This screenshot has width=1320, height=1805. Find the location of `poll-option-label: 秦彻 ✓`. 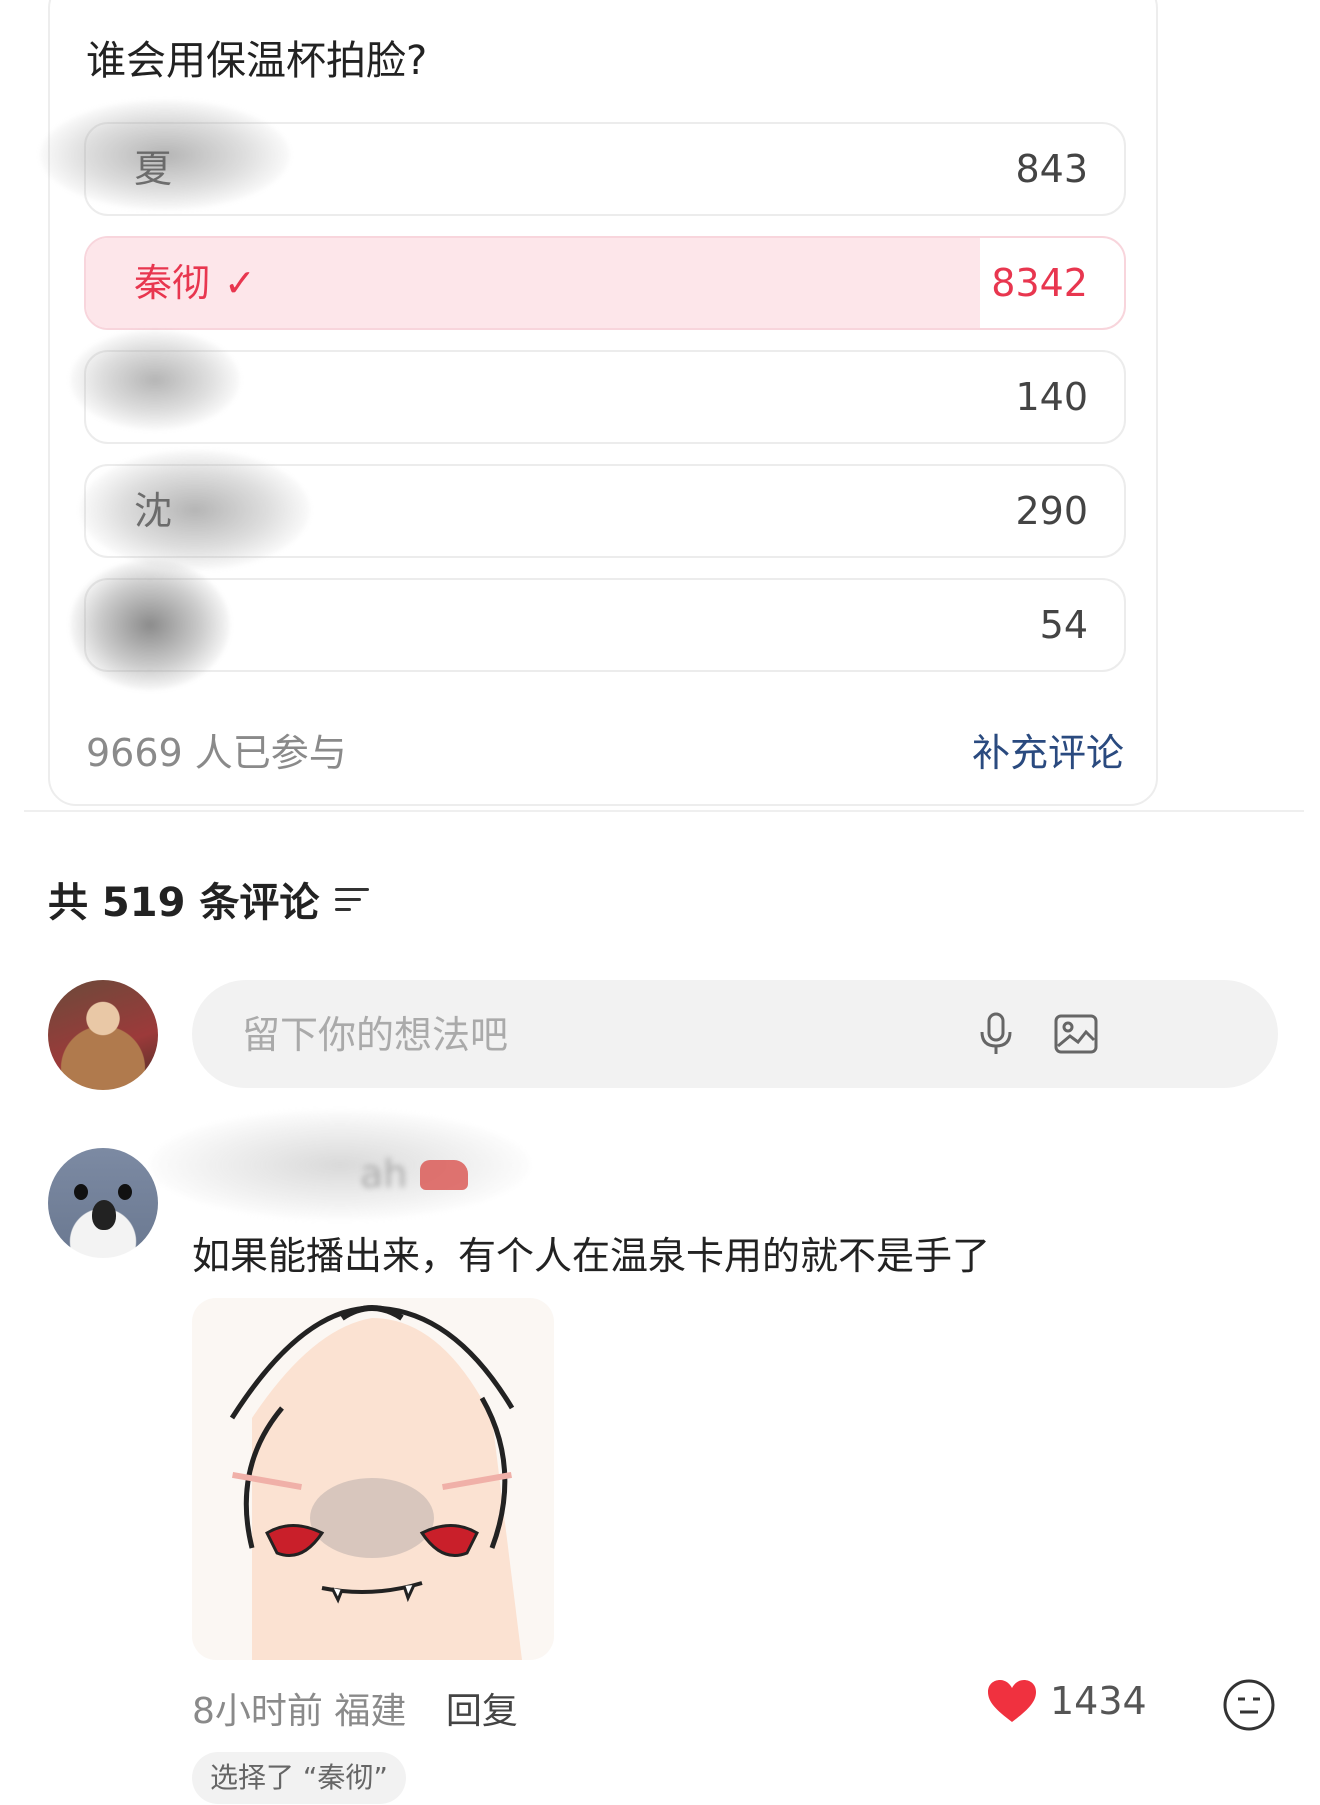

poll-option-label: 秦彻 ✓ is located at coordinates (195, 283).